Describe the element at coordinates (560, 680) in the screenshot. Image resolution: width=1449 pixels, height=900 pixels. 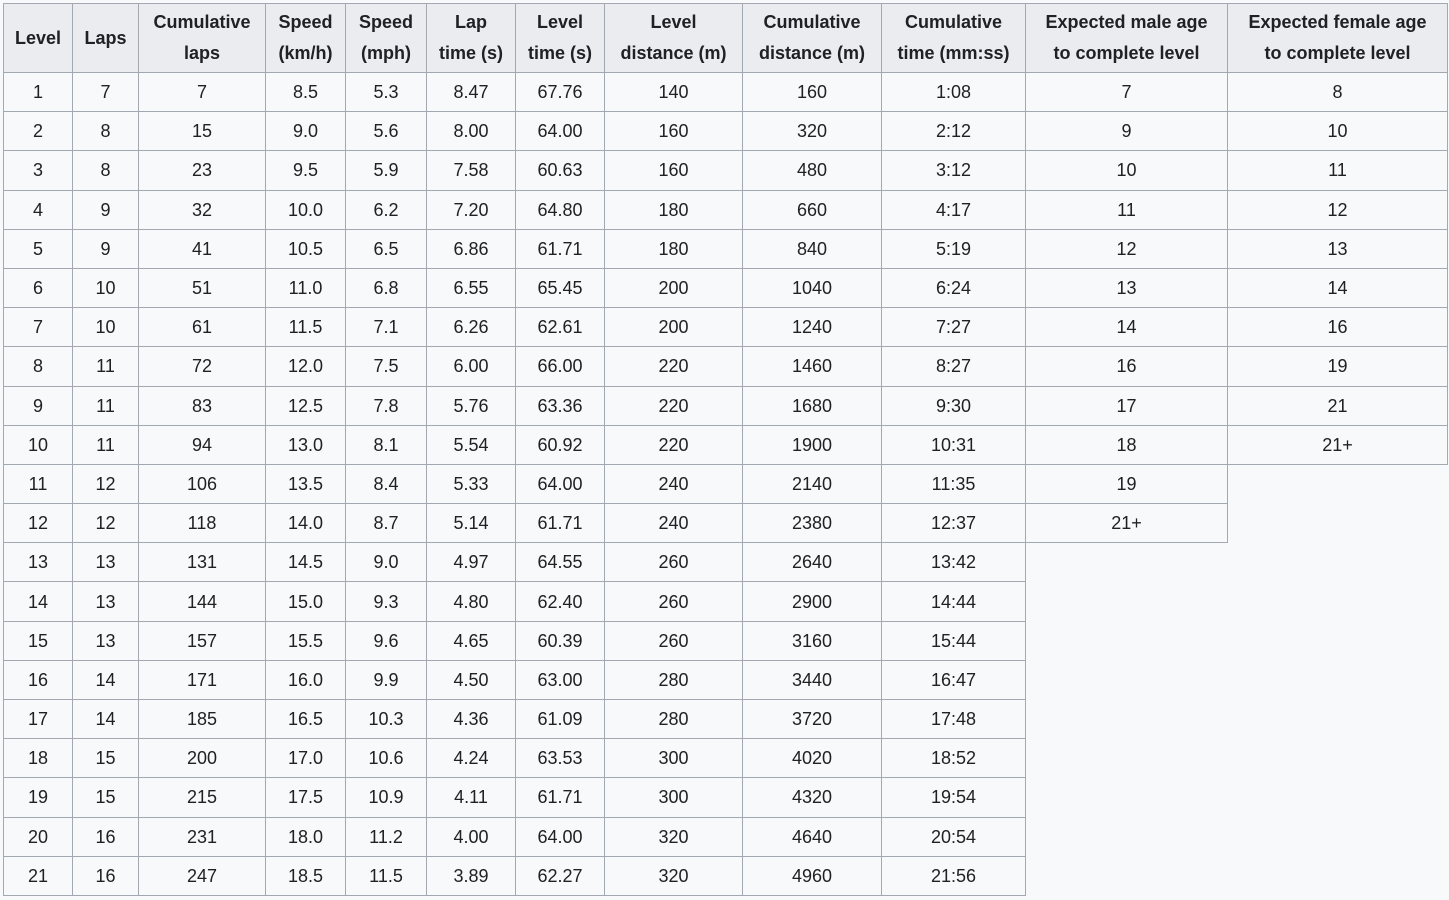
I see `cell-level-time: 63.00` at that location.